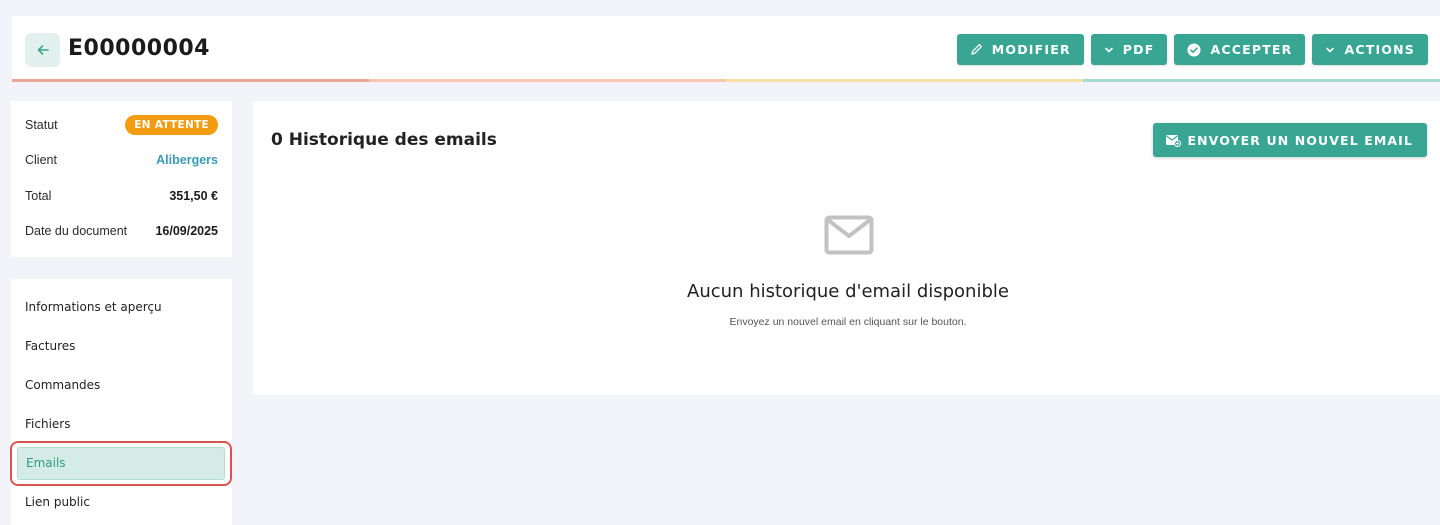 Image resolution: width=1440 pixels, height=525 pixels. What do you see at coordinates (121, 384) in the screenshot?
I see `nav-item-commandes: Commandes` at bounding box center [121, 384].